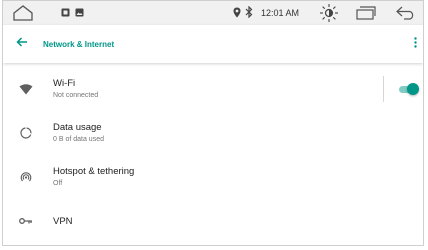  I want to click on notification-icon, so click(65, 12).